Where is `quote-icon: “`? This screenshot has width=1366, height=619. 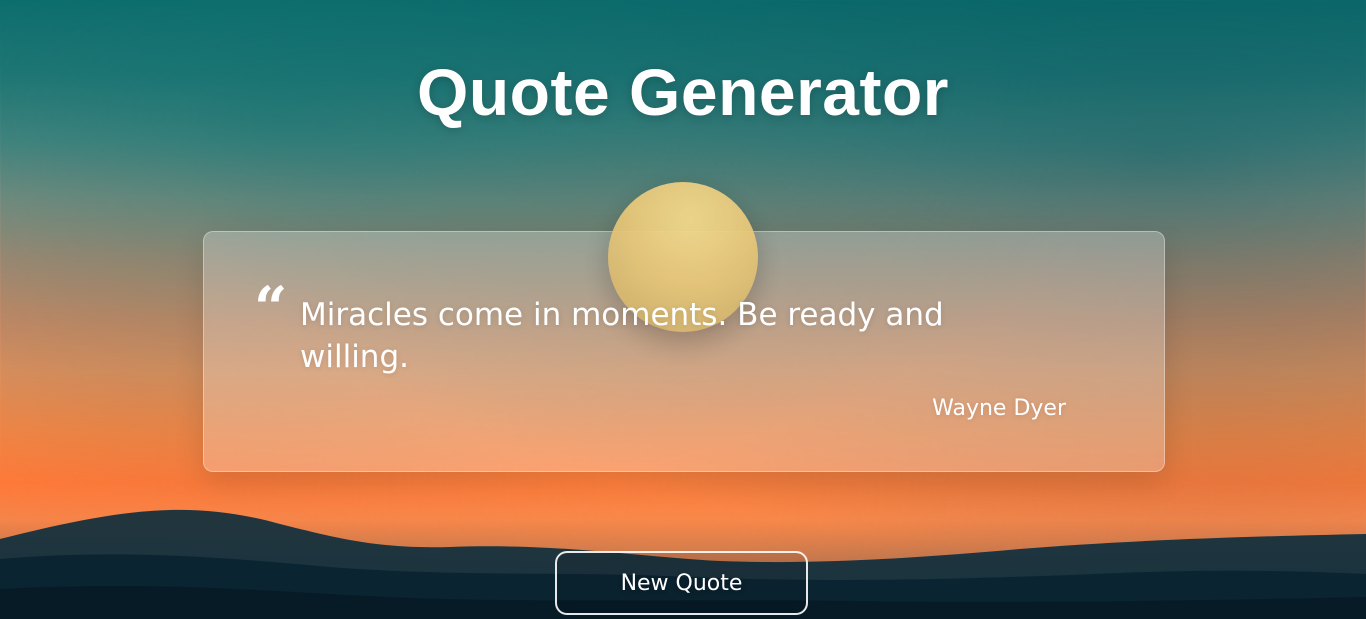 quote-icon: “ is located at coordinates (271, 308).